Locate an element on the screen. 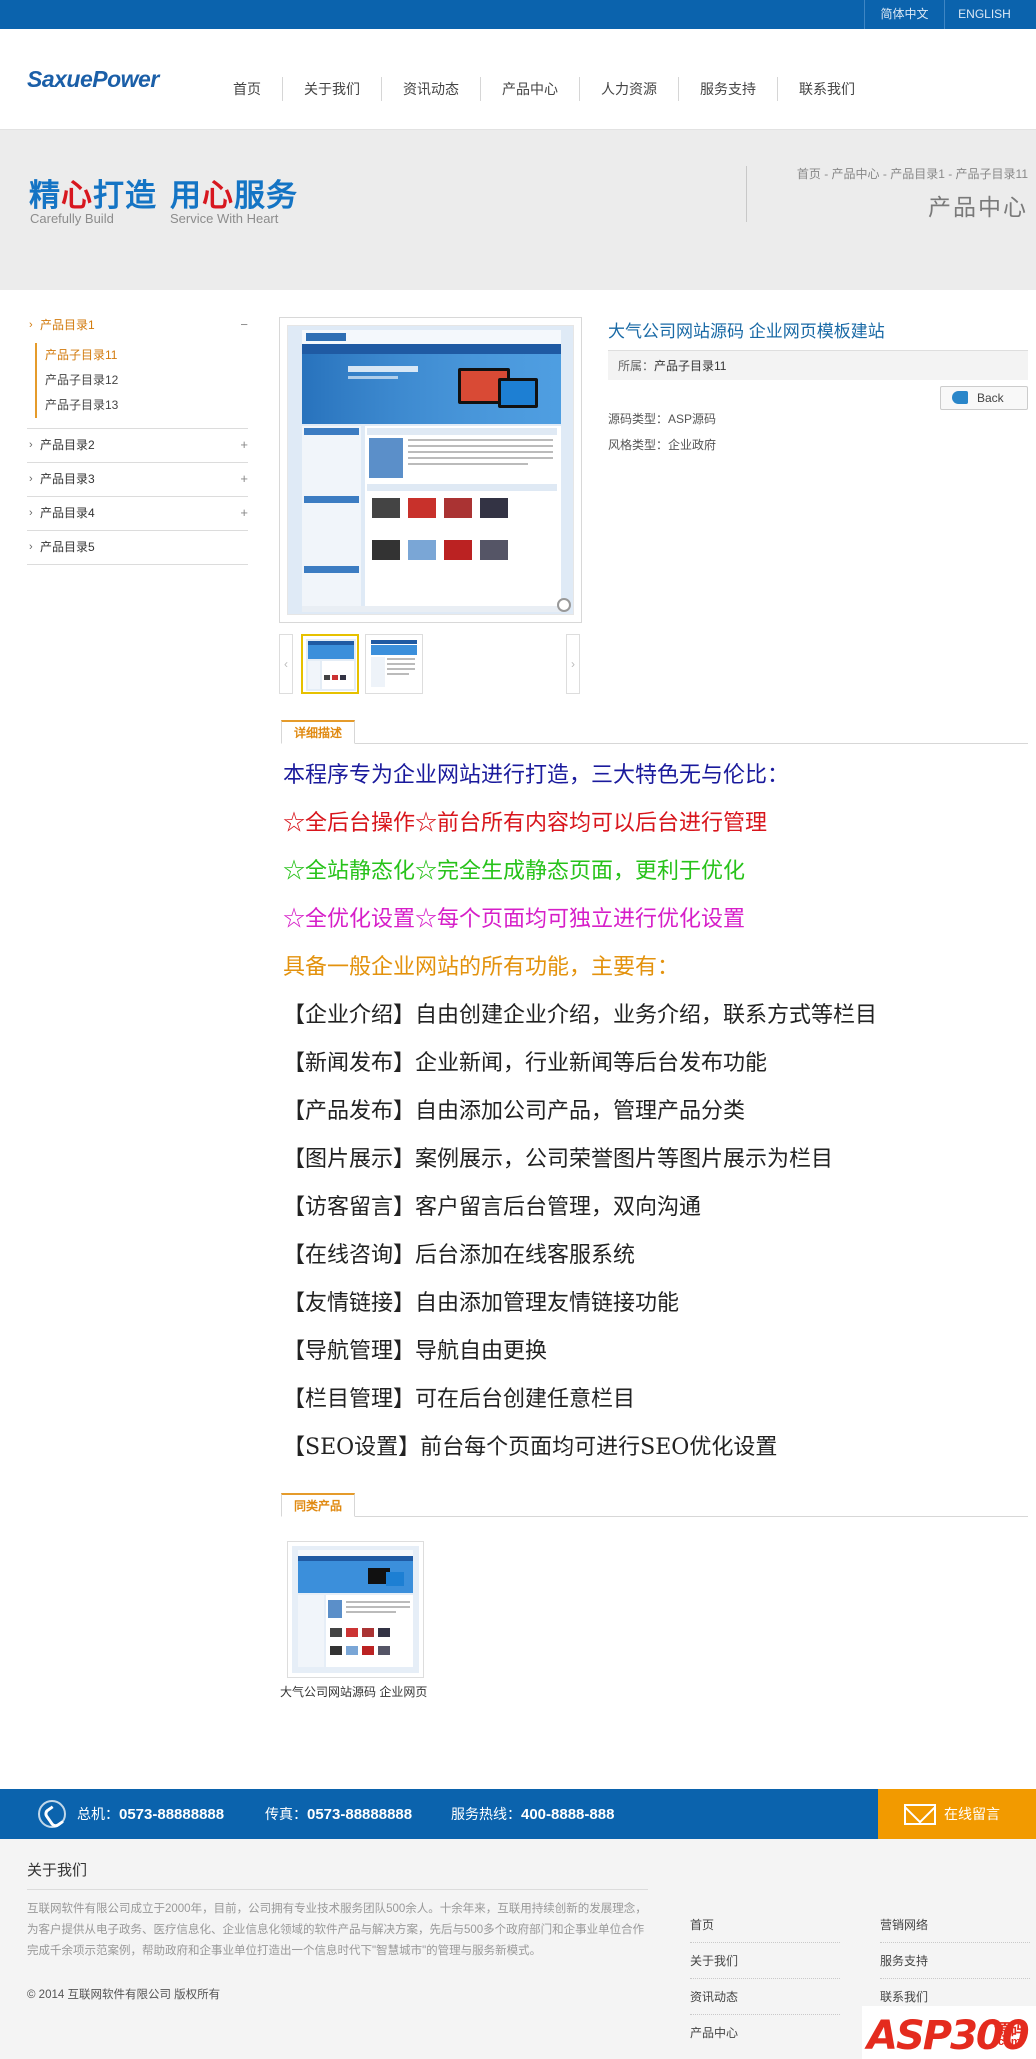 Image resolution: width=1036 pixels, height=2059 pixels. footer-about-title: 关于我们 is located at coordinates (57, 1870).